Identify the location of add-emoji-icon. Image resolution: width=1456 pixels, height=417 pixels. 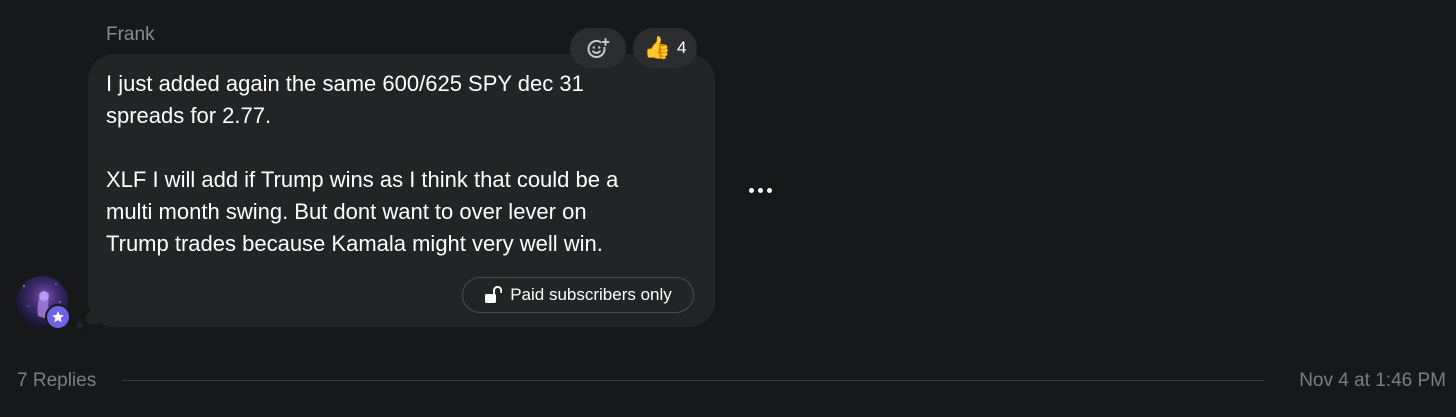
(598, 48).